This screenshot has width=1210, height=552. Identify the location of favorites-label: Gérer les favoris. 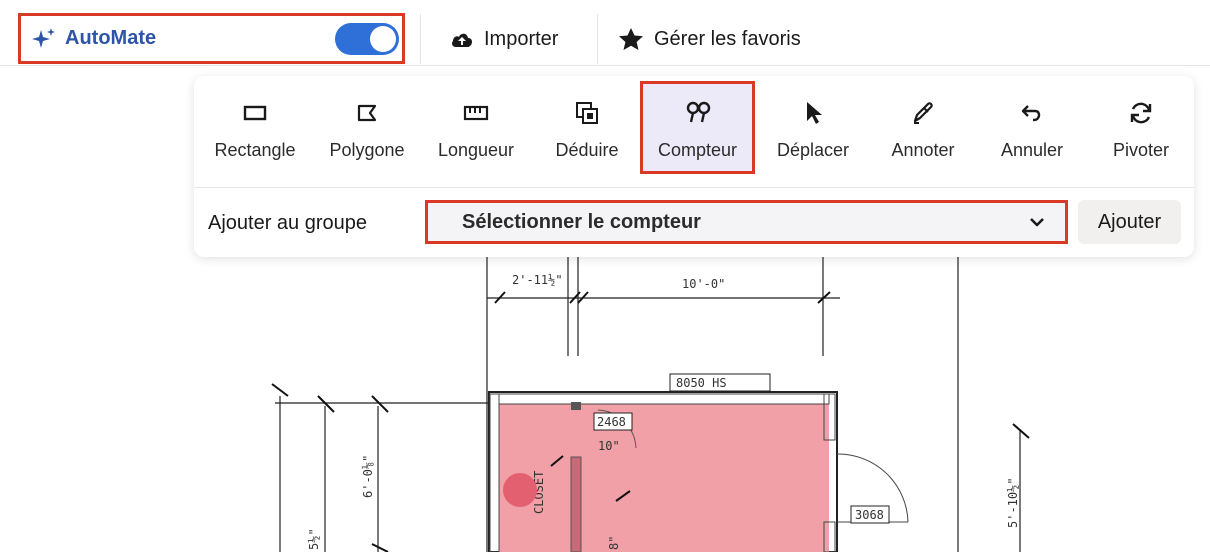
(727, 38).